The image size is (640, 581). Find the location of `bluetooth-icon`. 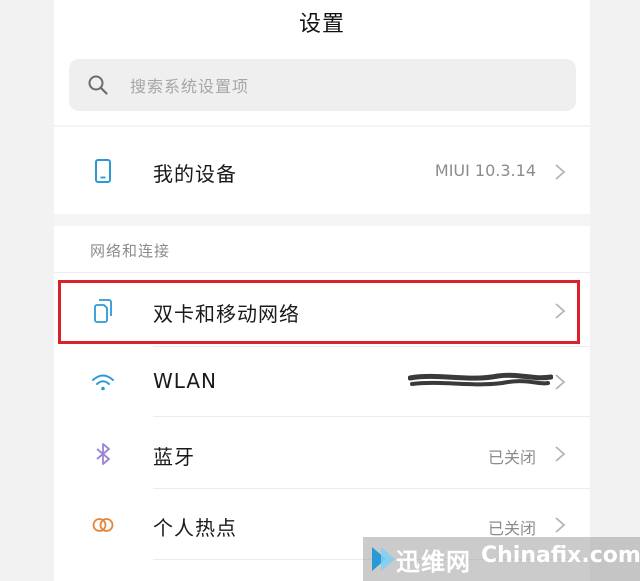

bluetooth-icon is located at coordinates (103, 454).